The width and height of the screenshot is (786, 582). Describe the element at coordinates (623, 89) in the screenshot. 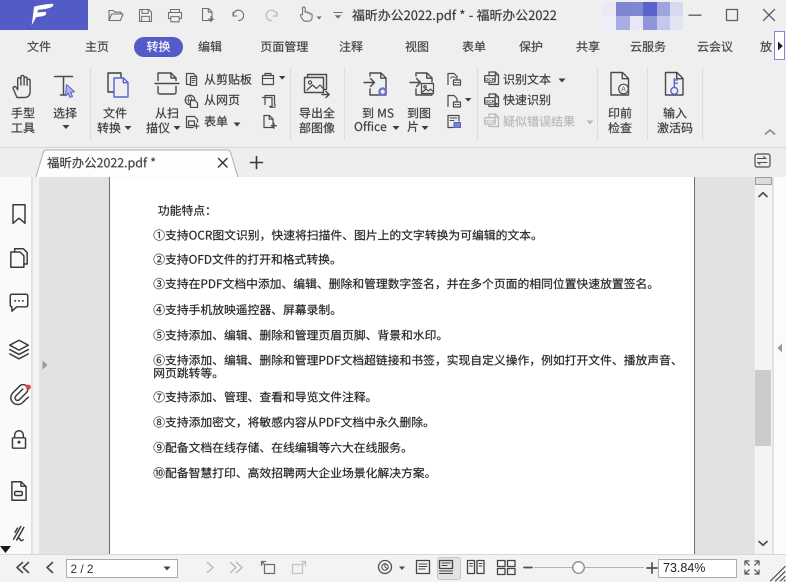

I see `svg-text: A` at that location.